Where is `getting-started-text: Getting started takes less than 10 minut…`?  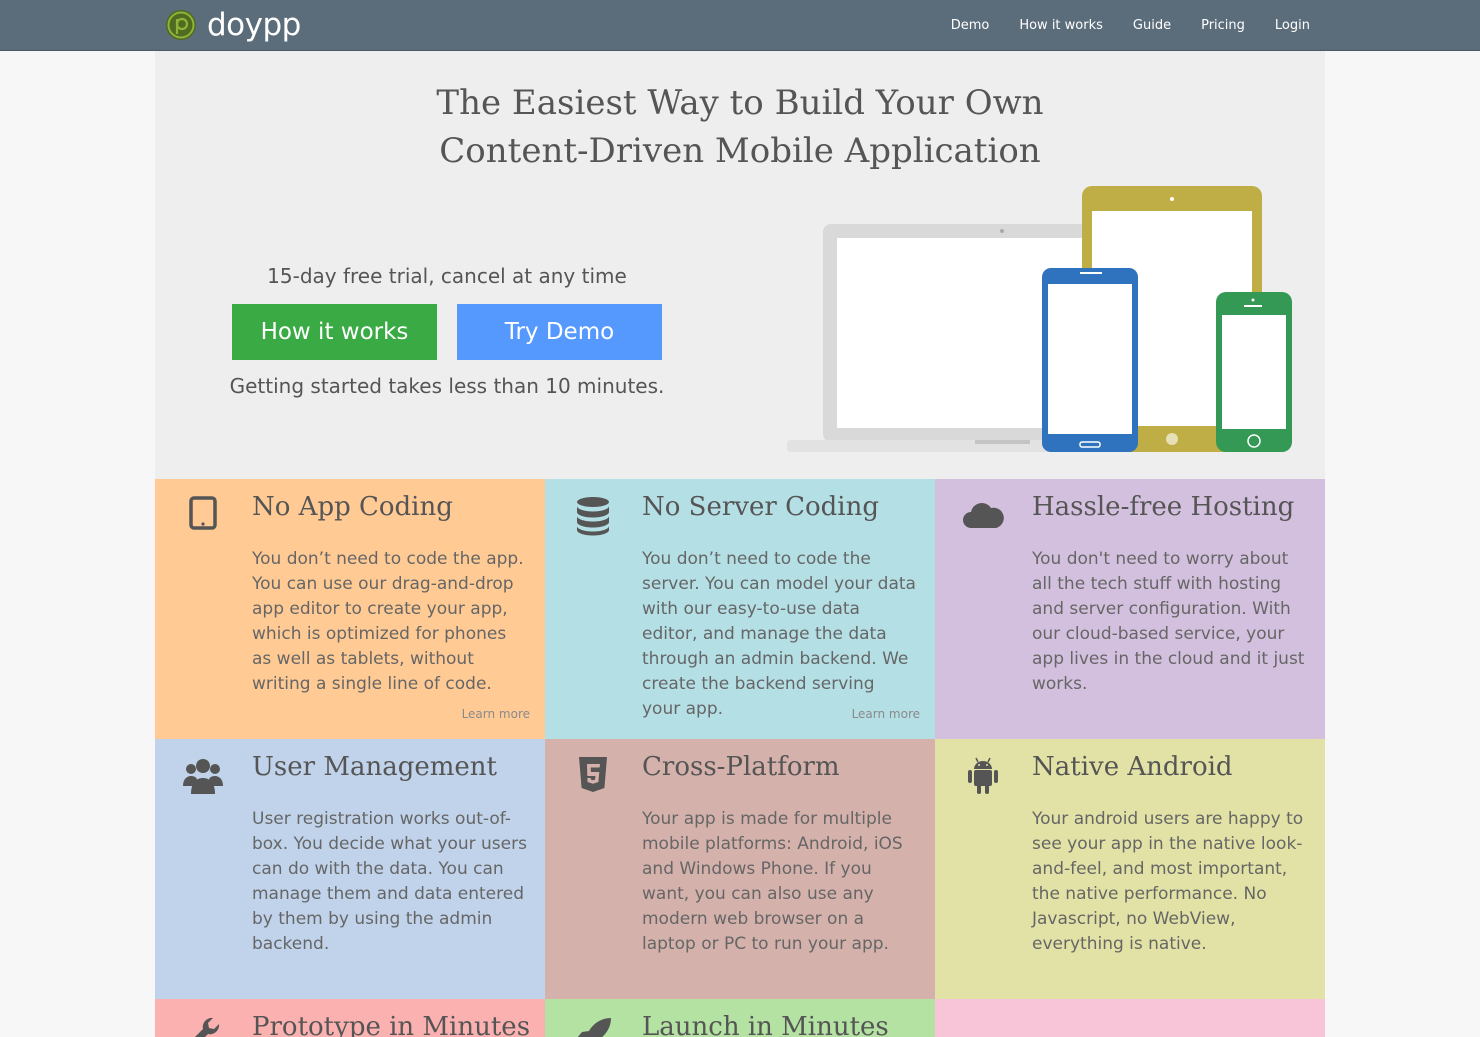
getting-started-text: Getting started takes less than 10 minut… is located at coordinates (447, 386).